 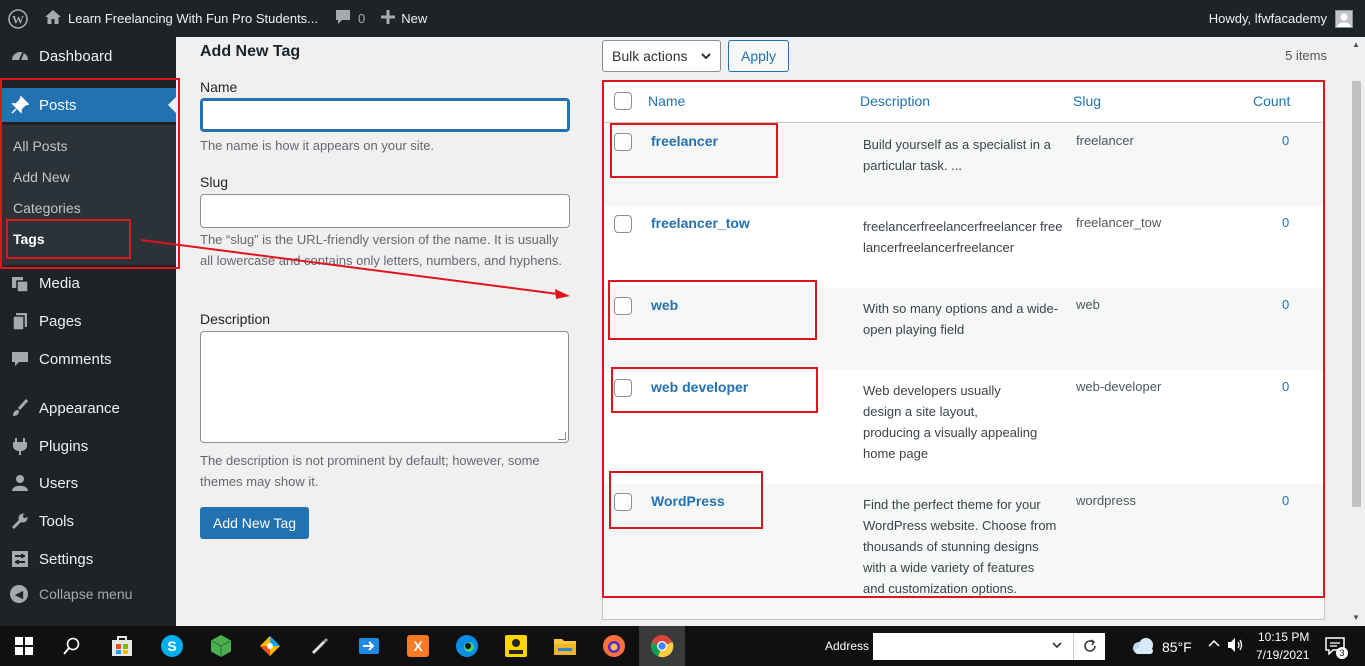 I want to click on windows-start-icon, so click(x=24, y=646).